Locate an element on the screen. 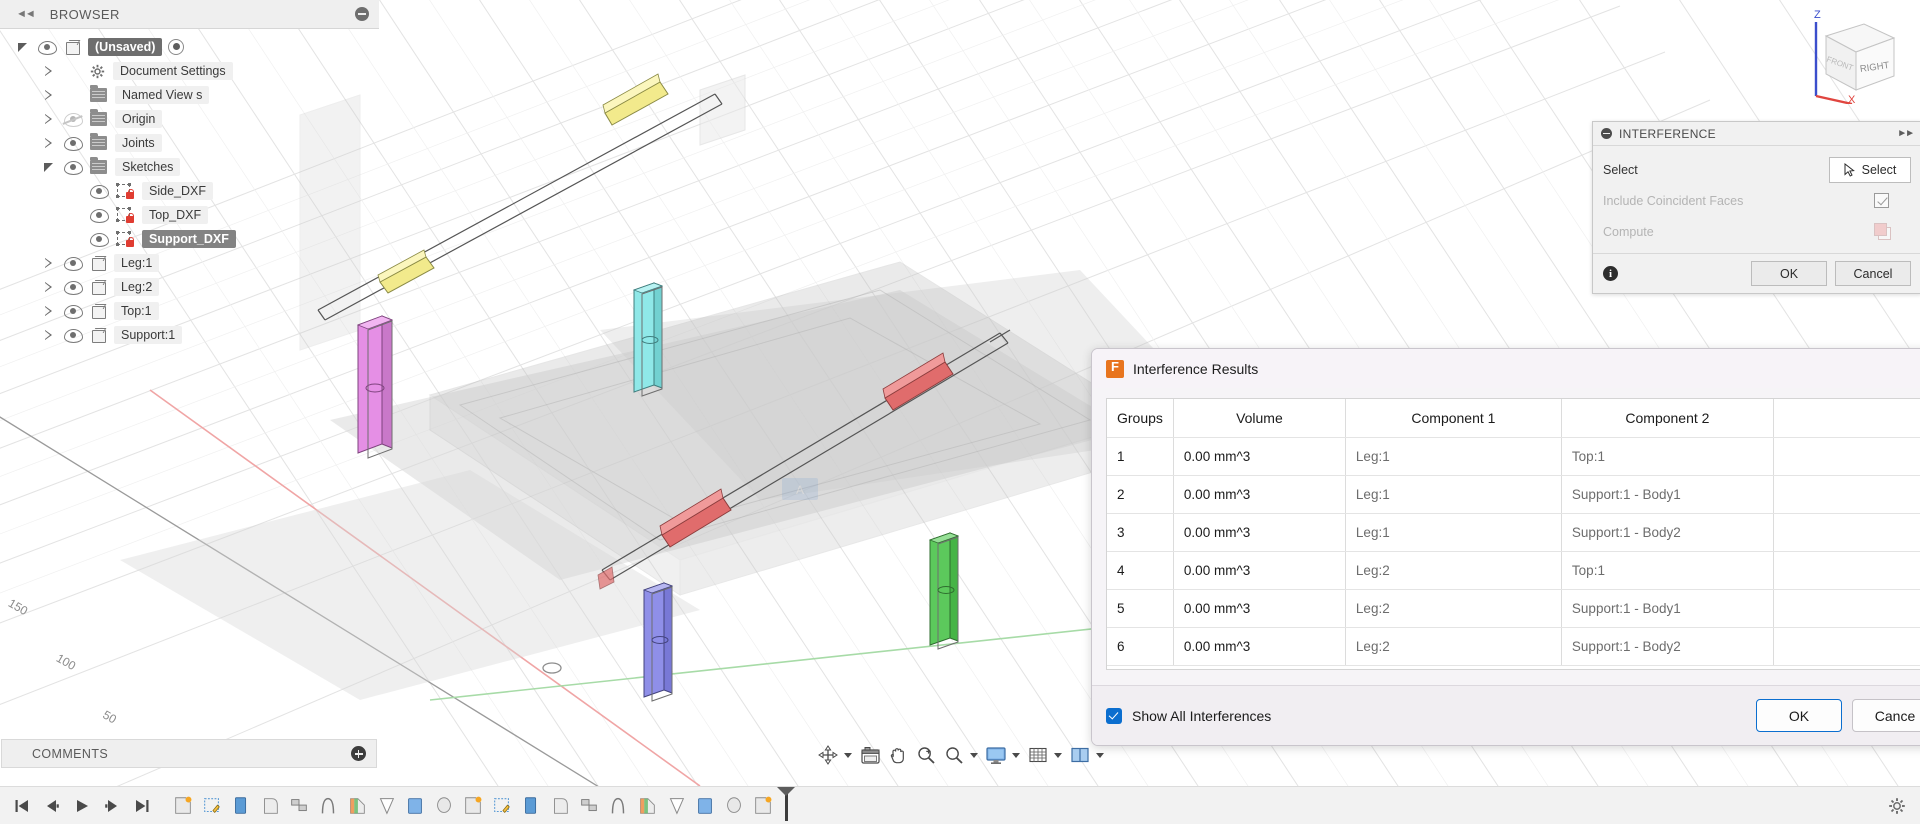  browser-tree-item-unsaved: (Unsaved) is located at coordinates (189, 47).